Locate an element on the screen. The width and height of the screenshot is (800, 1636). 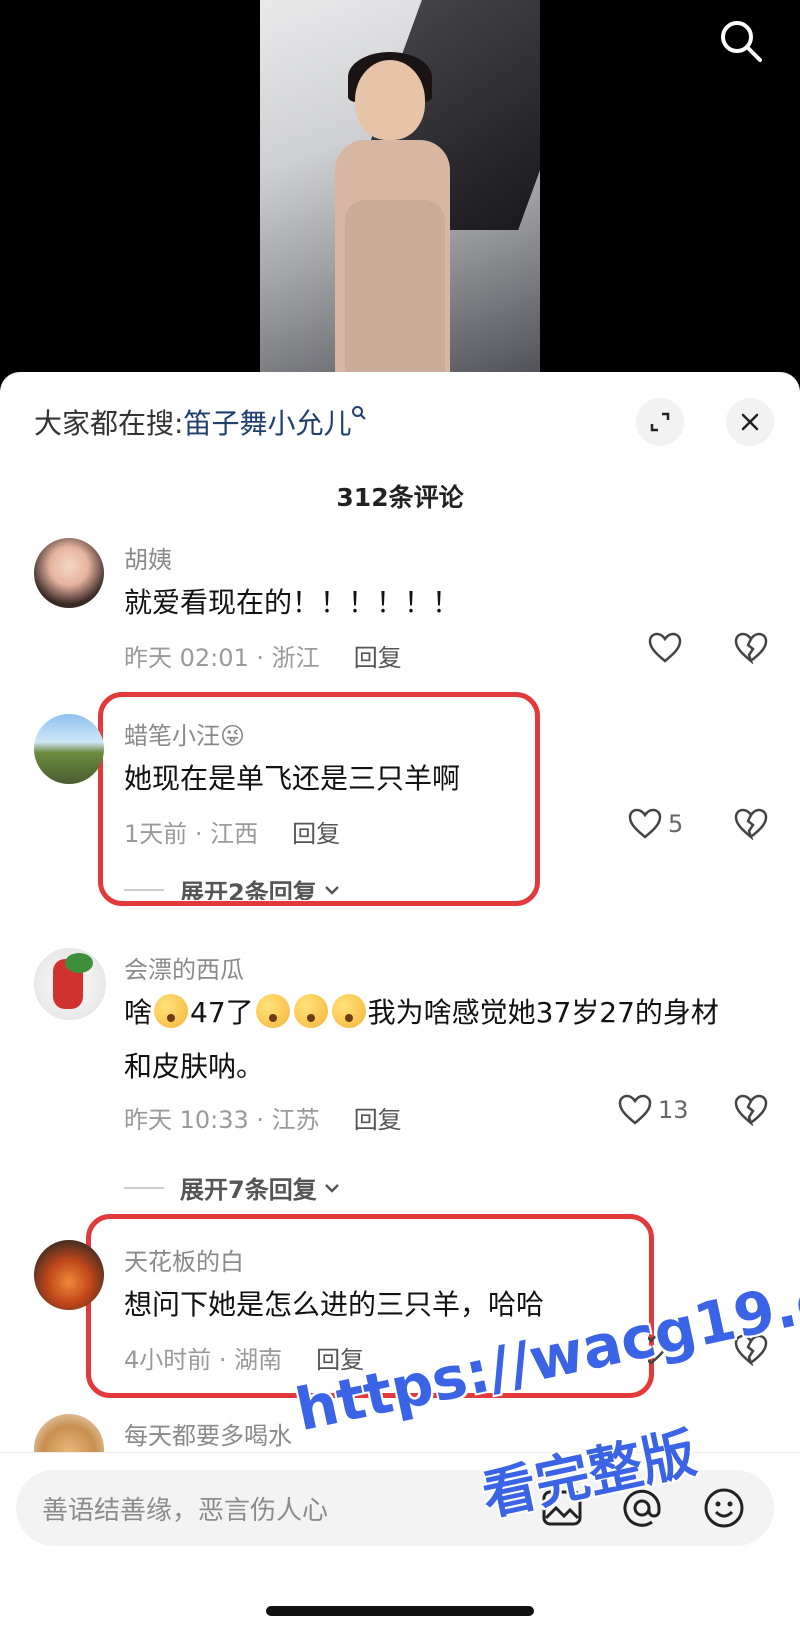
like-button: 5 is located at coordinates (655, 824).